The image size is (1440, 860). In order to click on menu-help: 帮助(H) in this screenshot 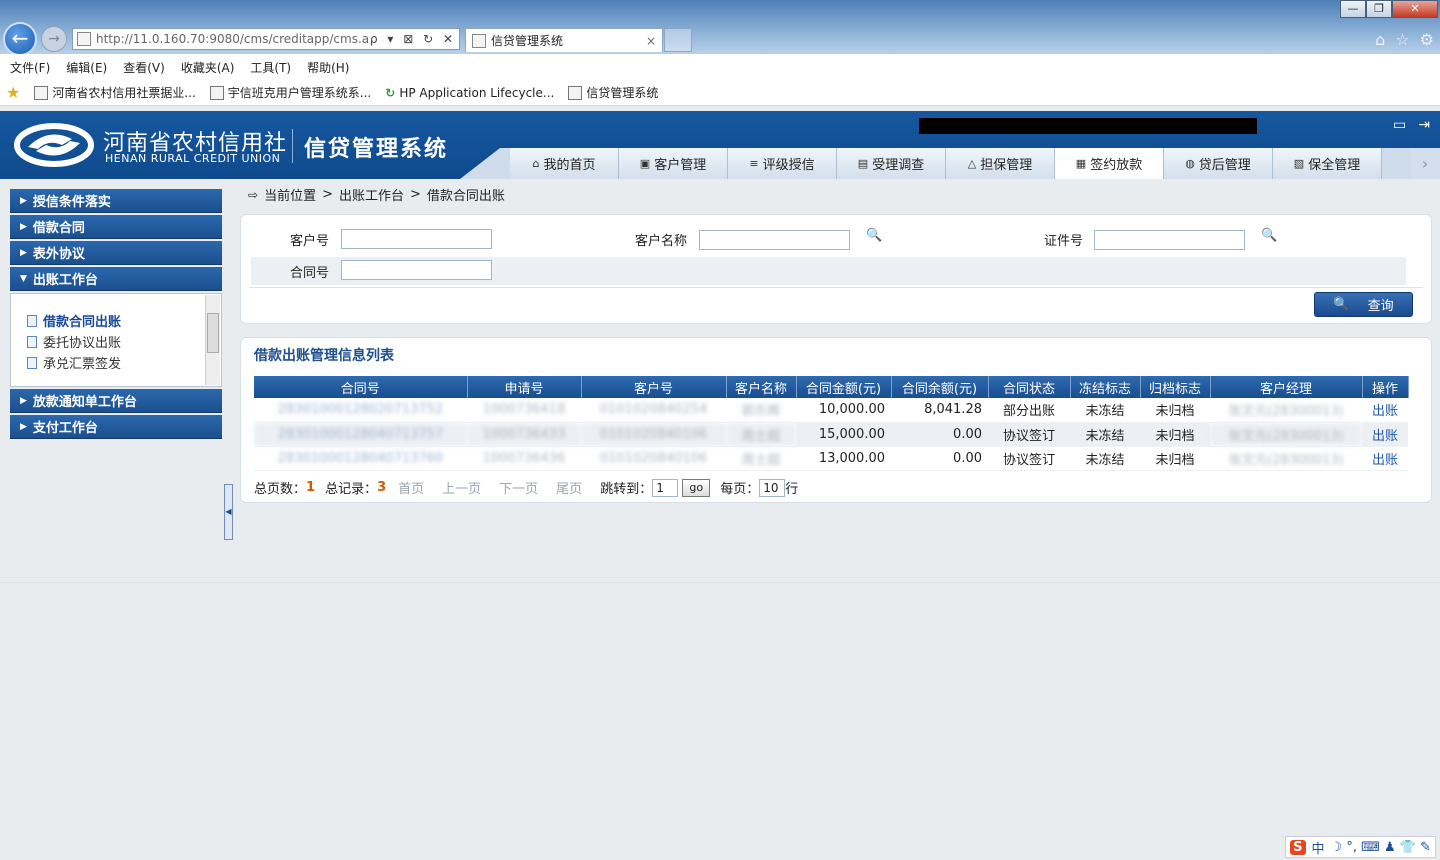, I will do `click(328, 67)`.